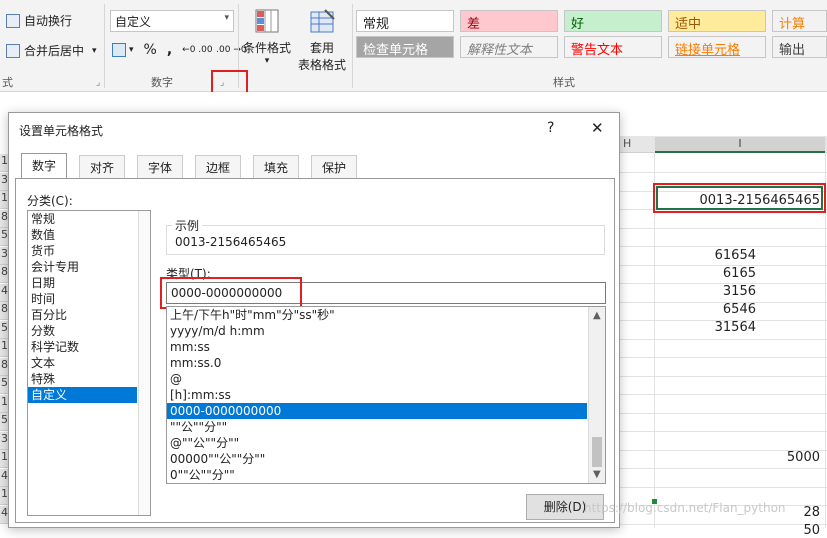 This screenshot has height=538, width=827. I want to click on number-format-value: 自定义, so click(133, 22).